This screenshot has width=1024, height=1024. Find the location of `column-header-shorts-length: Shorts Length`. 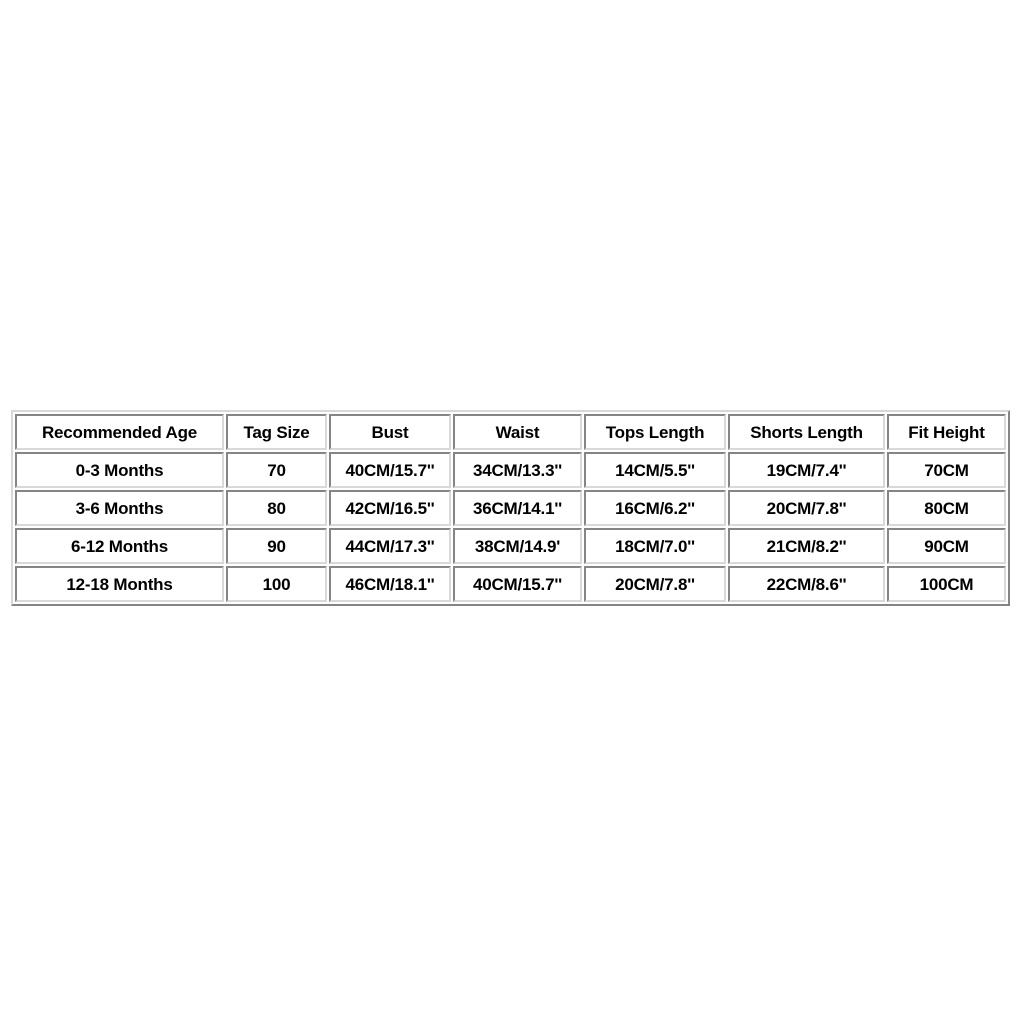

column-header-shorts-length: Shorts Length is located at coordinates (806, 432).